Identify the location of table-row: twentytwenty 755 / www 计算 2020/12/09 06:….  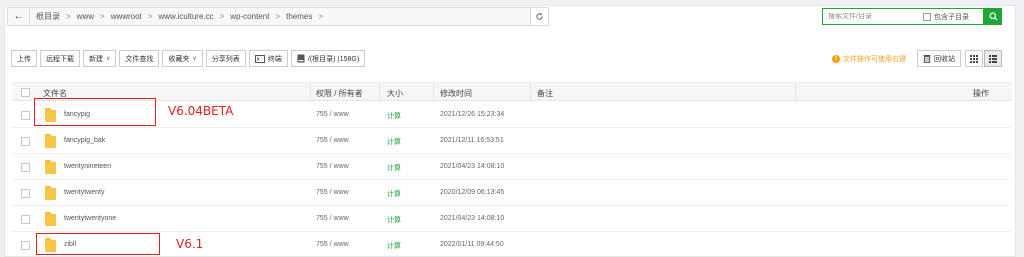
(512, 193).